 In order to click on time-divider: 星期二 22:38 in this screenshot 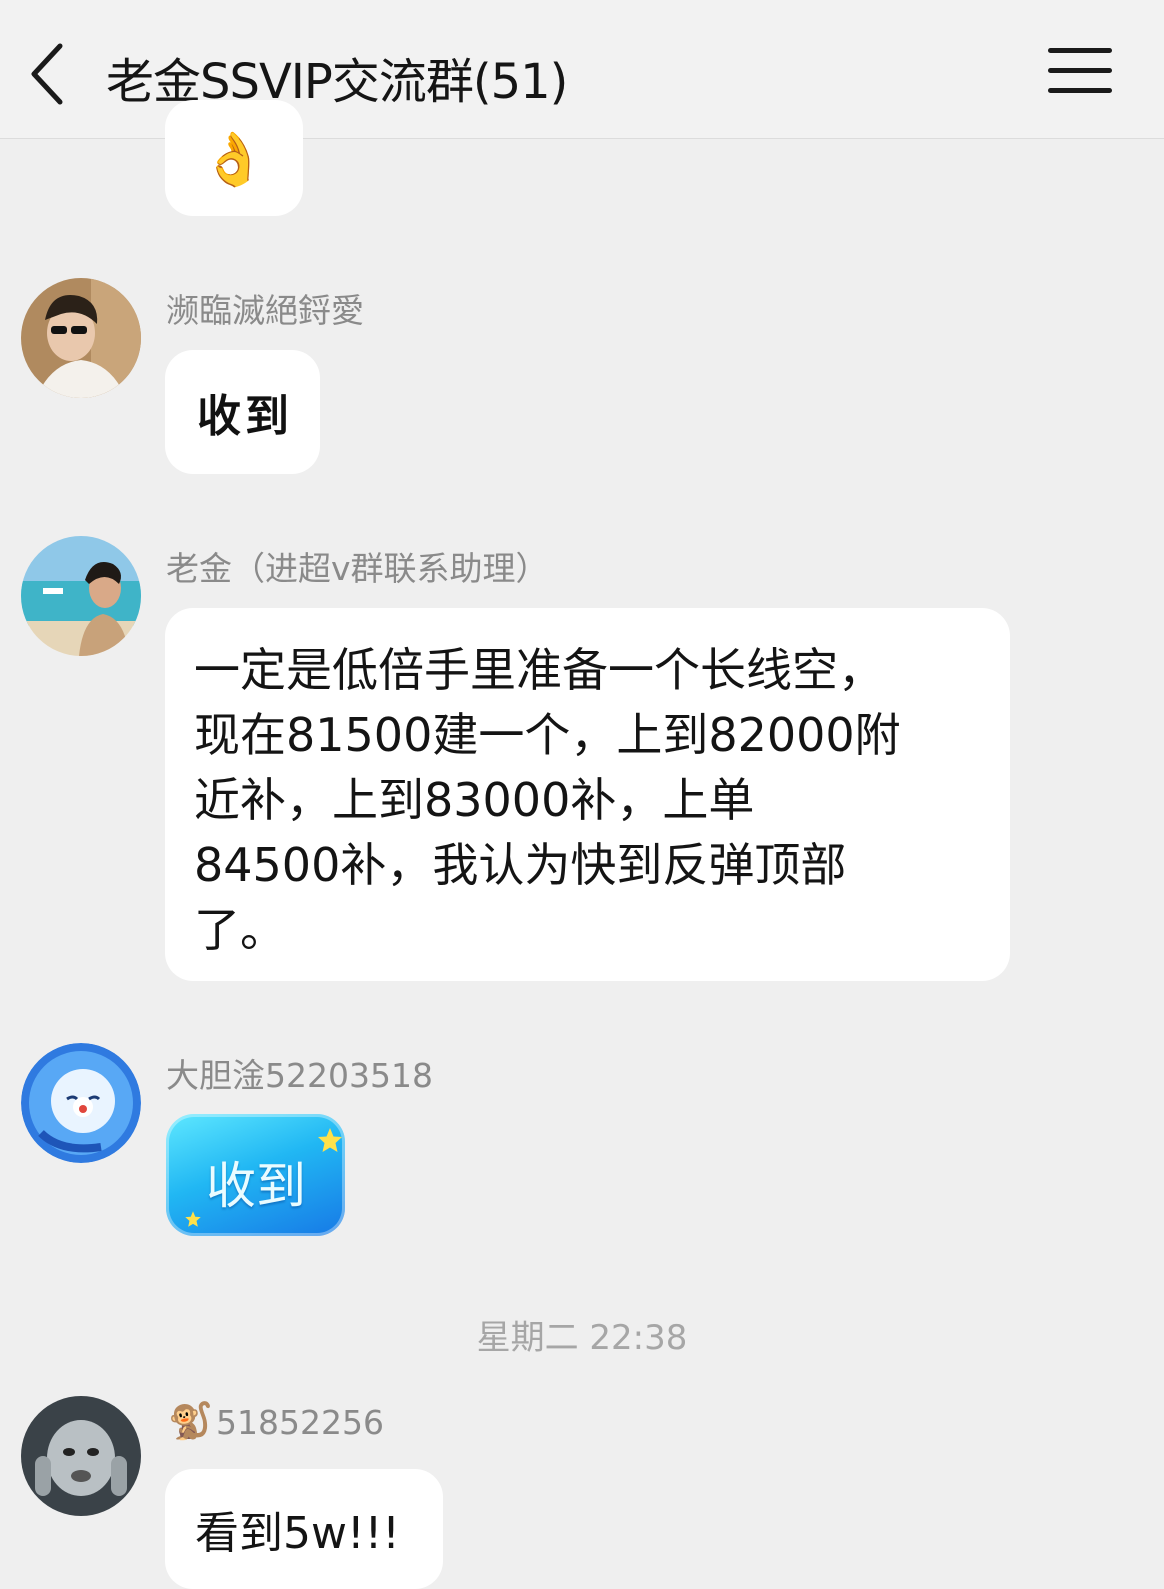, I will do `click(582, 1338)`.